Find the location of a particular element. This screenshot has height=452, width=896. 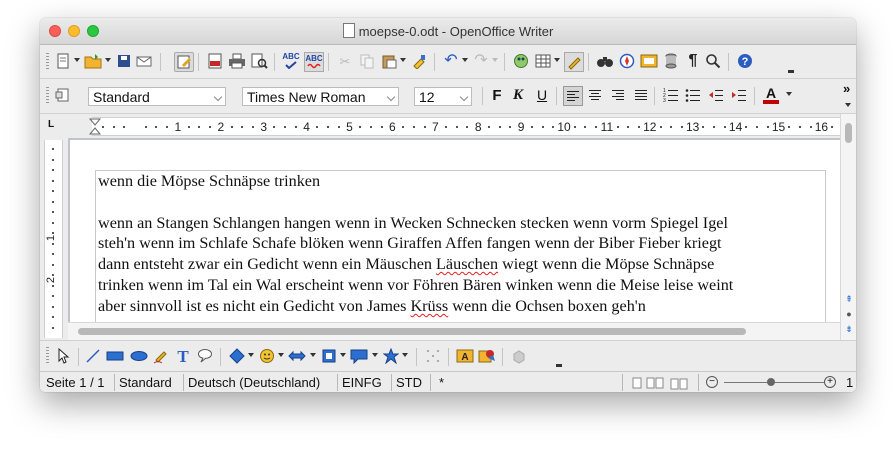

export-pdf-icon is located at coordinates (215, 61).